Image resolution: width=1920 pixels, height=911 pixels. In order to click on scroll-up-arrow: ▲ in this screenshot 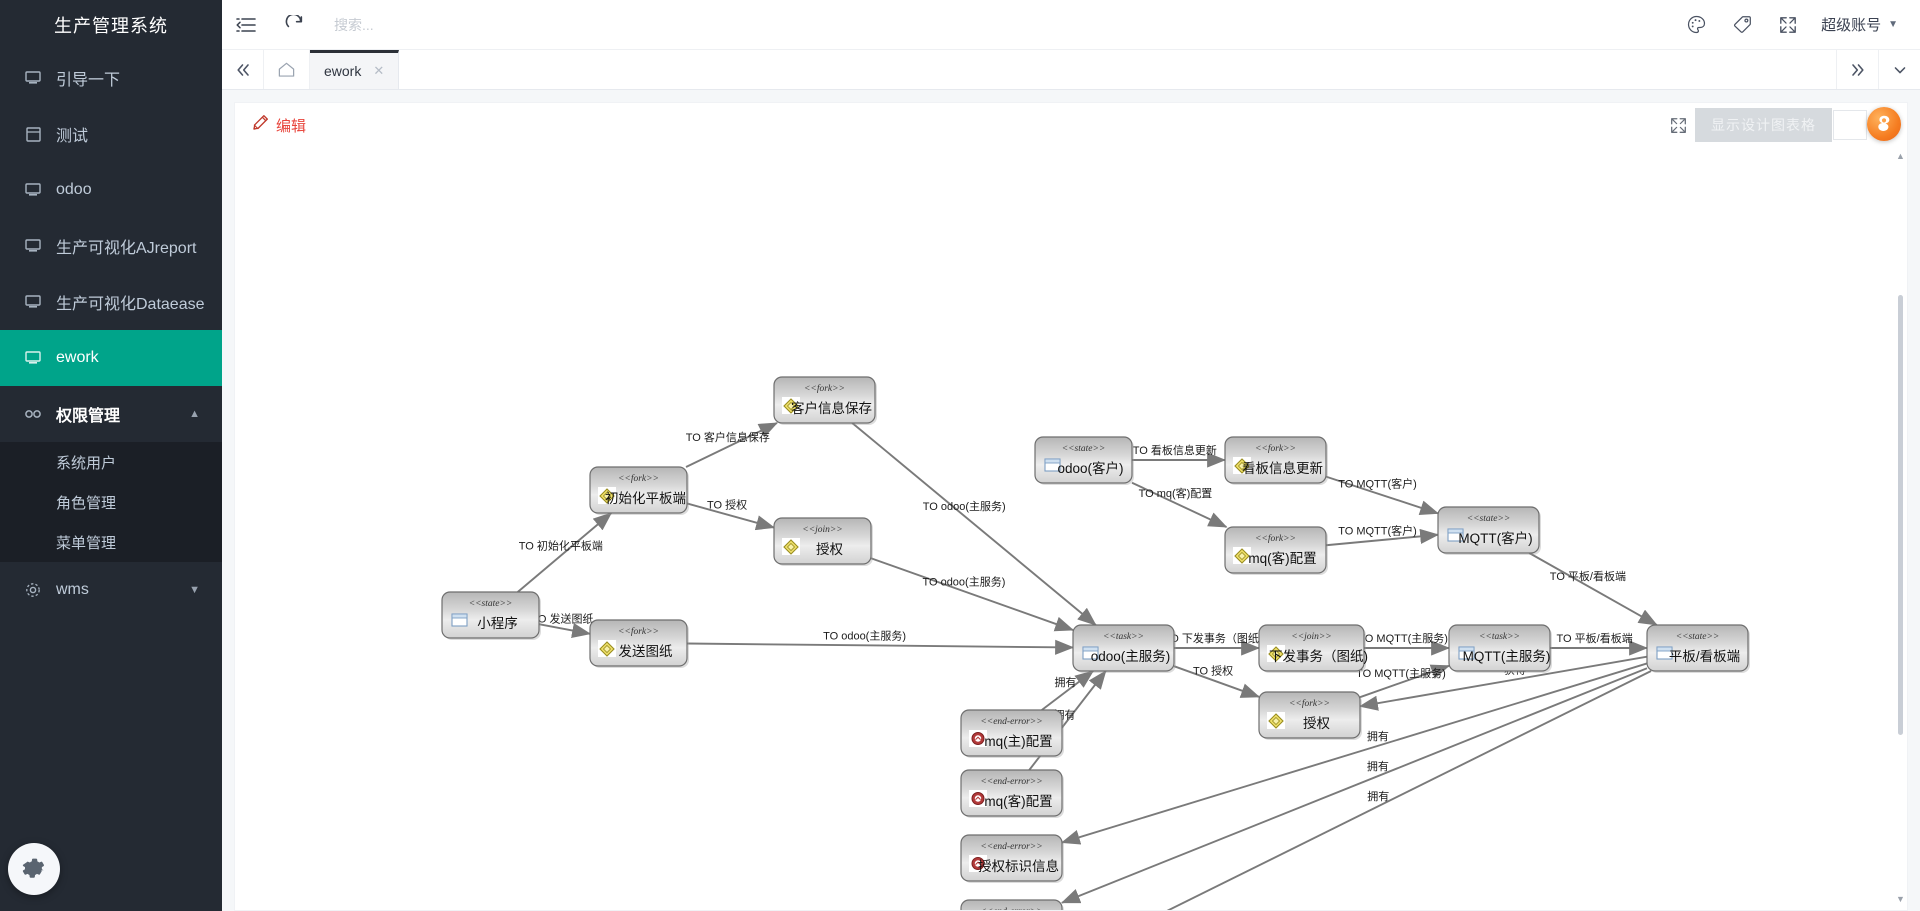, I will do `click(1900, 156)`.